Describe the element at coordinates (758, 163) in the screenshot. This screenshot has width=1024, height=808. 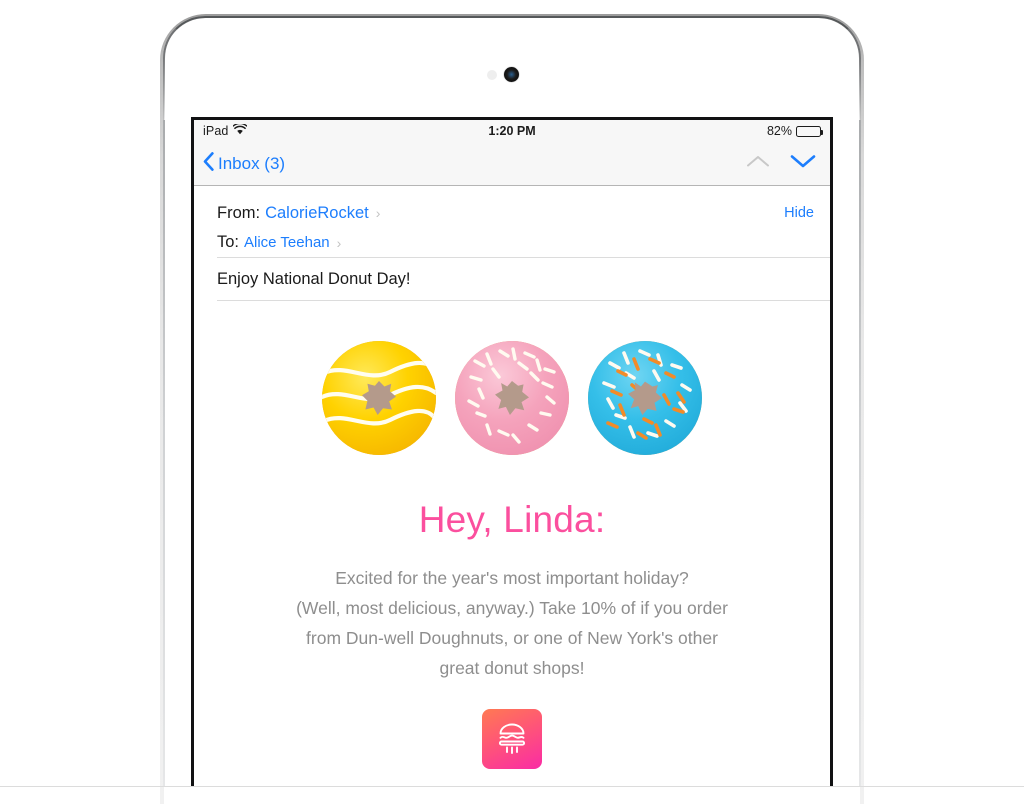
I see `chevron-up-icon` at that location.